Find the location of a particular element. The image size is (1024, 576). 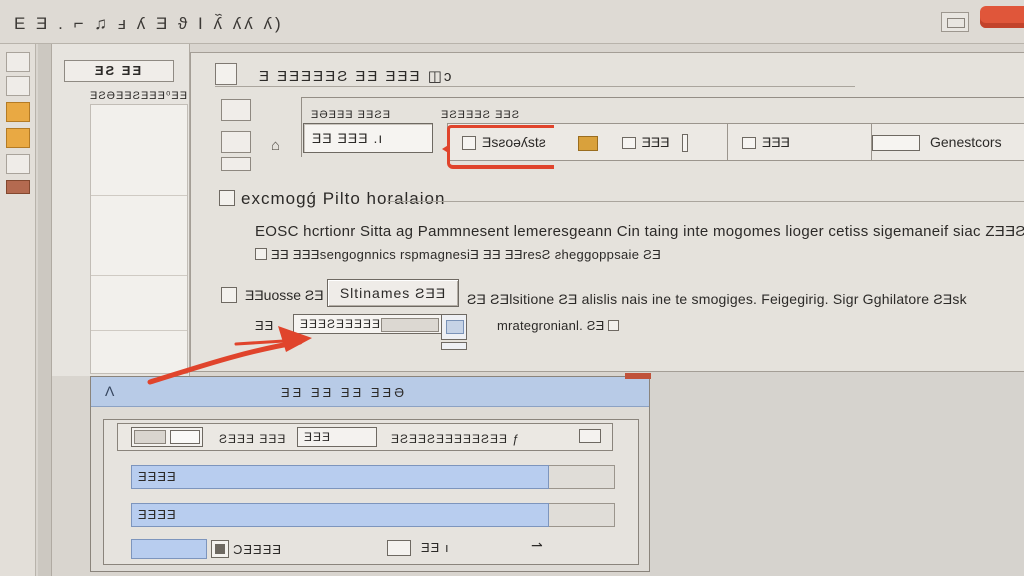

filter-toggle is located at coordinates (167, 437).